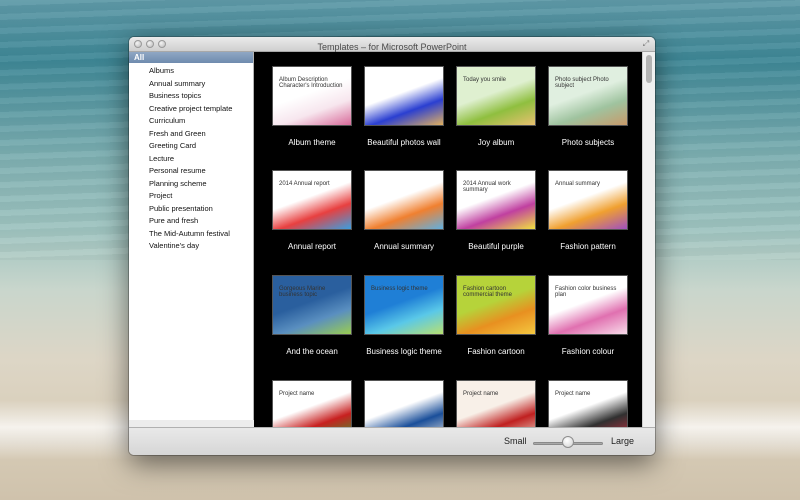 The width and height of the screenshot is (800, 500). What do you see at coordinates (191, 84) in the screenshot?
I see `sidebar-item: Annual summary` at bounding box center [191, 84].